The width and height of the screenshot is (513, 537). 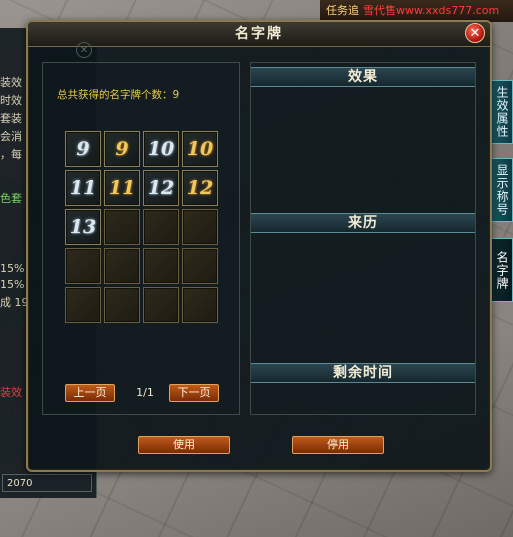 I want to click on name-plate-slot: 13, so click(x=83, y=227).